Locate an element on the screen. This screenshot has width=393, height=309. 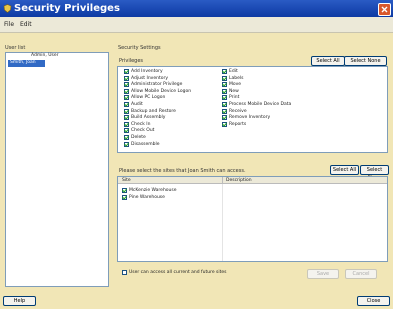
privilege-label: Add Inventory is located at coordinates (147, 71).